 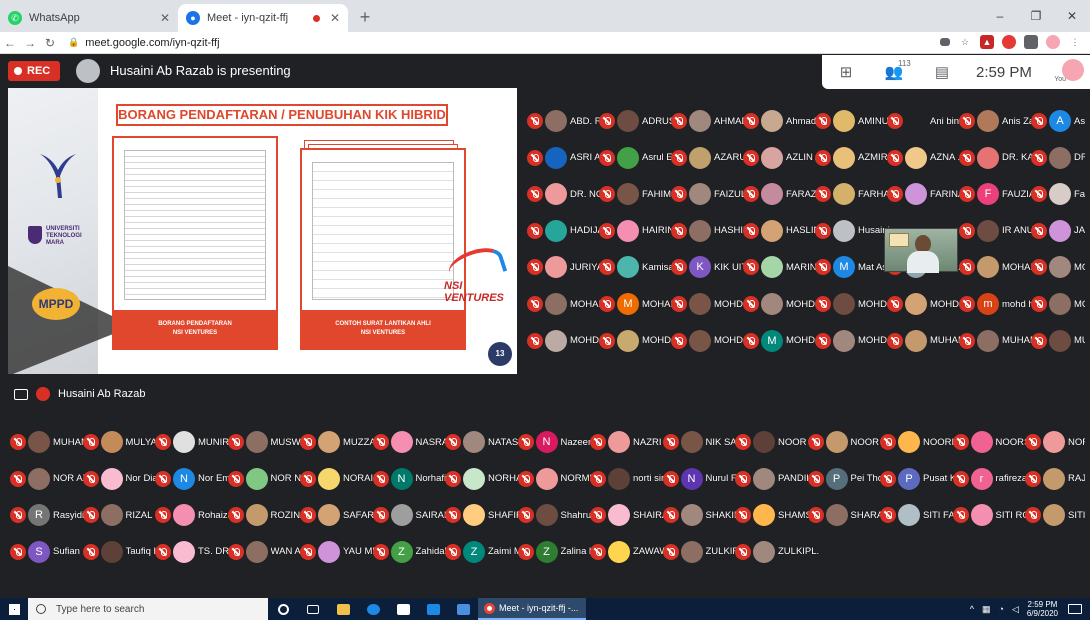 What do you see at coordinates (283, 609) in the screenshot?
I see `cortana-icon` at bounding box center [283, 609].